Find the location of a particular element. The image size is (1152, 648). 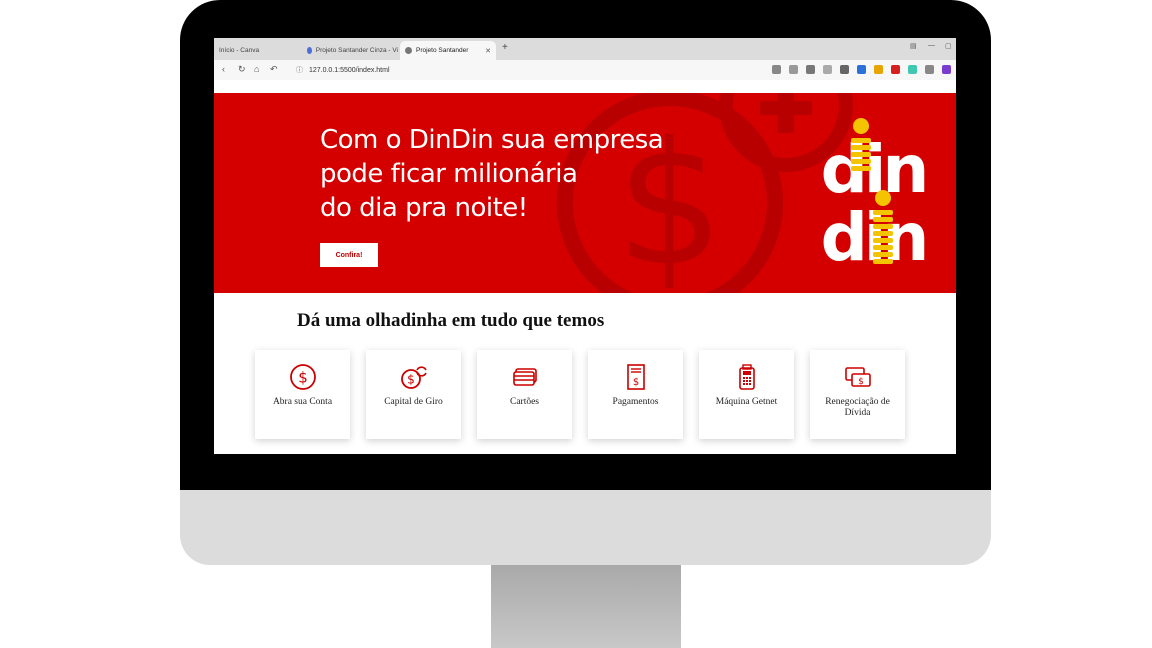

undo-icon: ↶ is located at coordinates (274, 69).